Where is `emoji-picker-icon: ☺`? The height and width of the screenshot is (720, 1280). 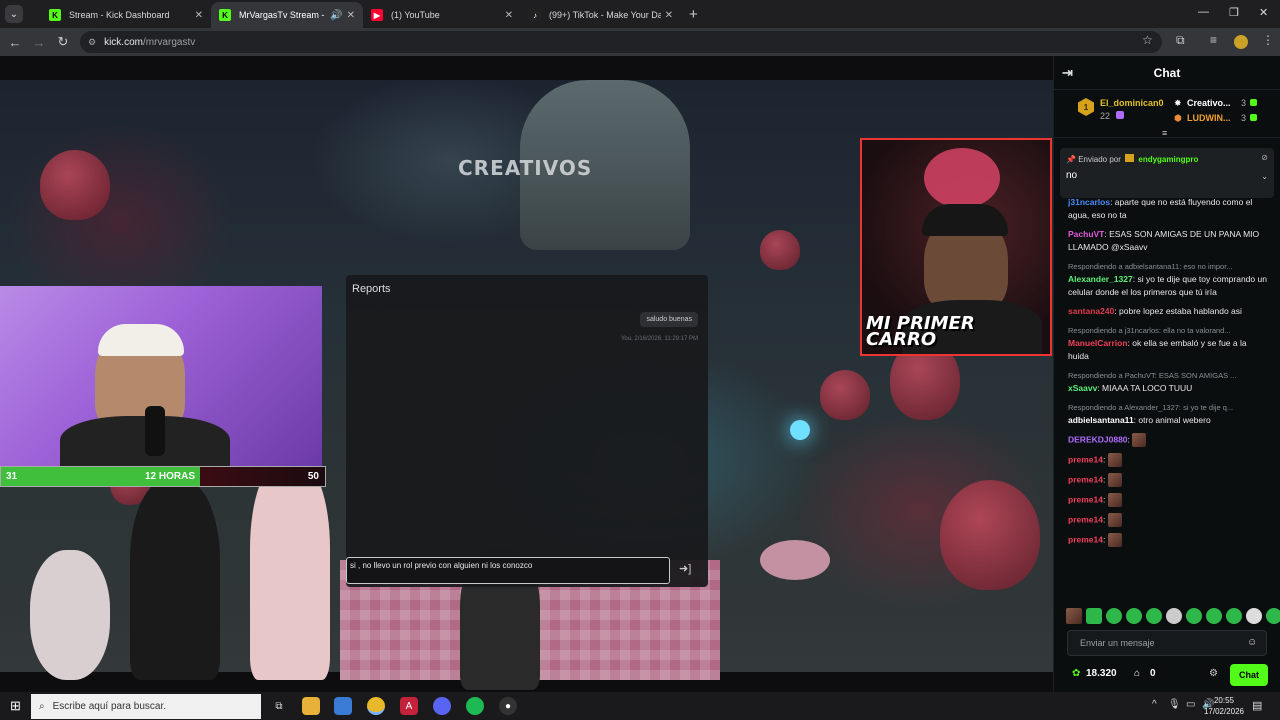 emoji-picker-icon: ☺ is located at coordinates (1252, 642).